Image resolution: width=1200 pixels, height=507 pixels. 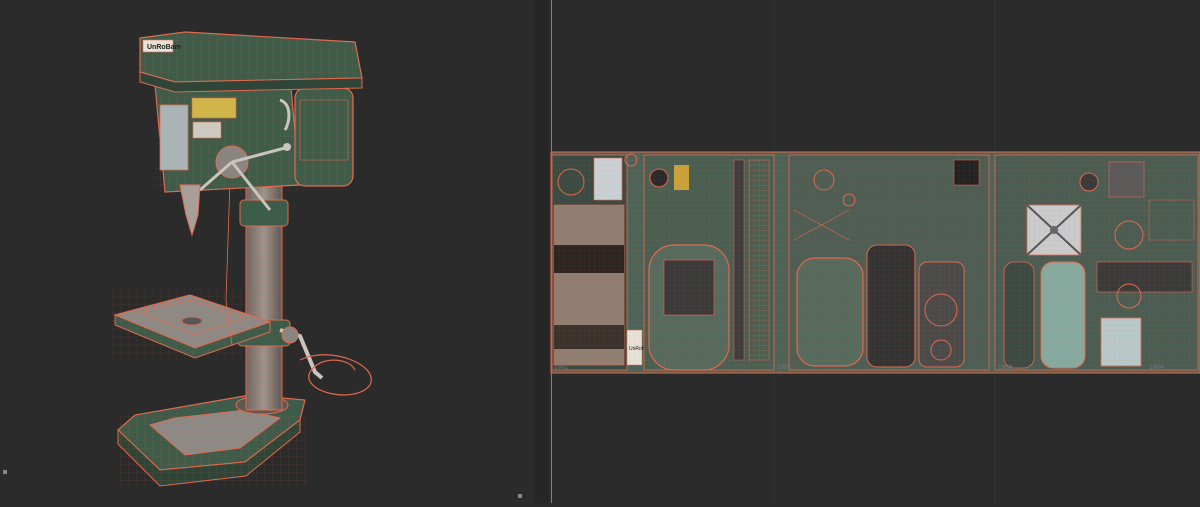 I want to click on drill-table, so click(x=192, y=325).